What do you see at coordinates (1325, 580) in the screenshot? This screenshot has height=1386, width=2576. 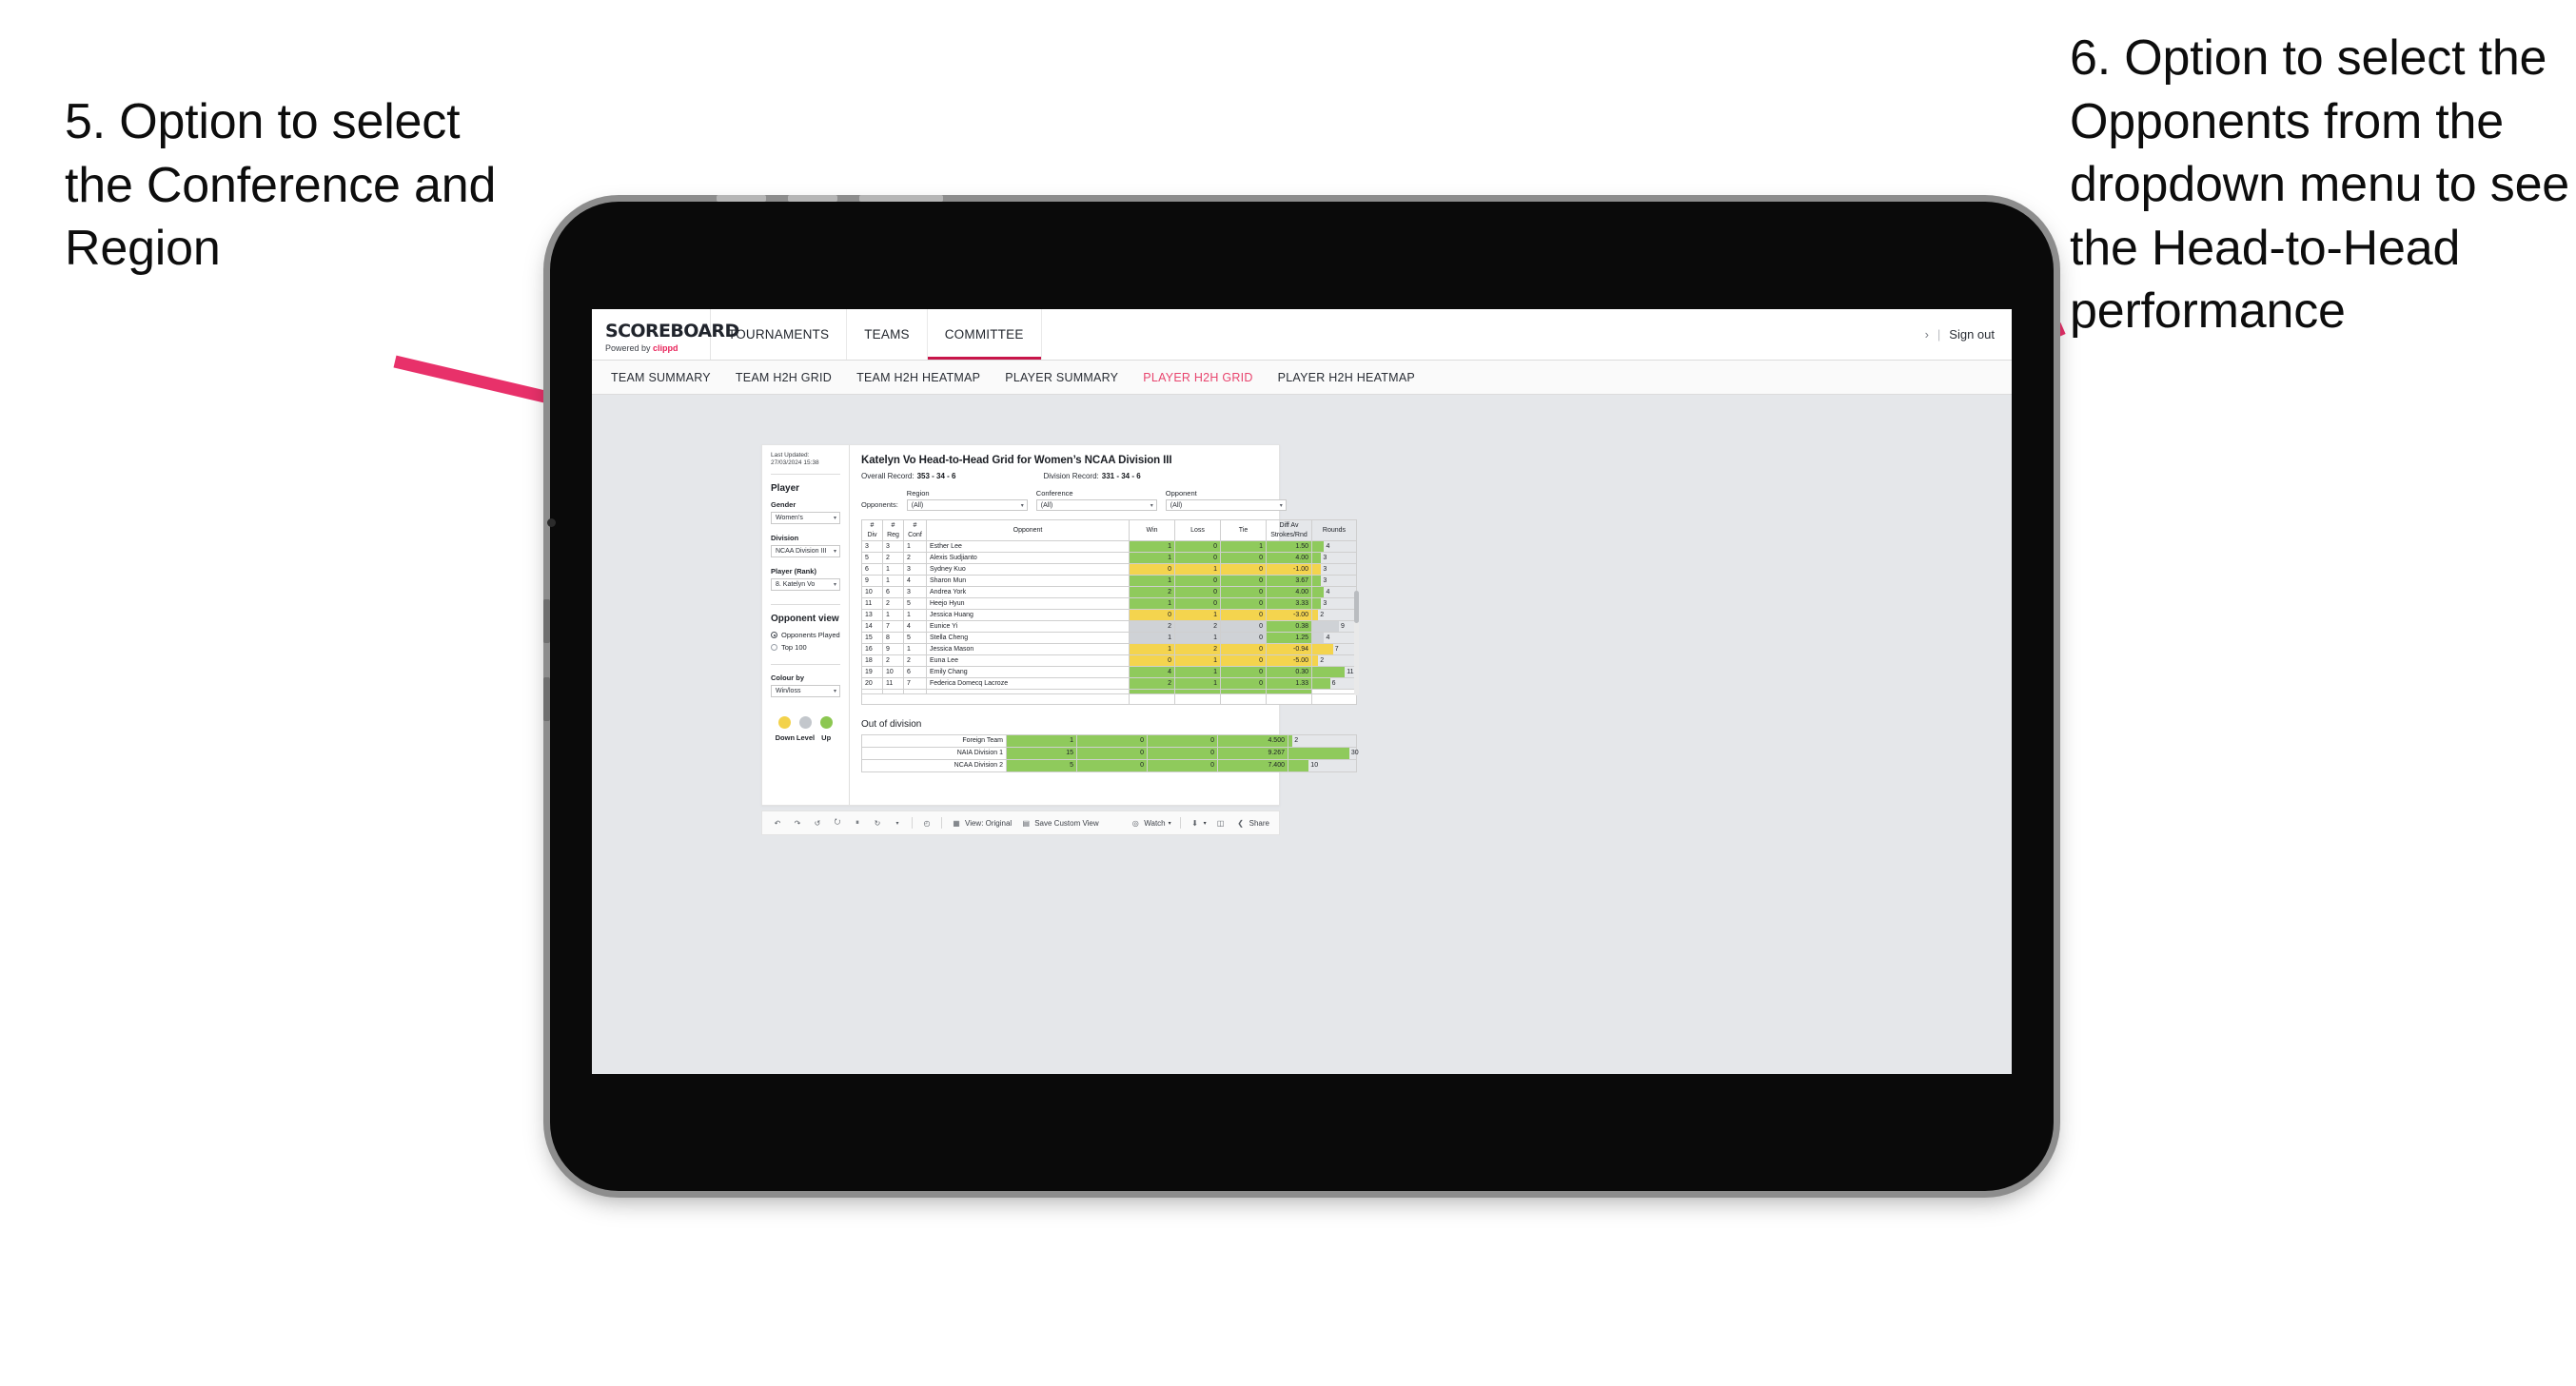 I see `rounds-value: 3` at bounding box center [1325, 580].